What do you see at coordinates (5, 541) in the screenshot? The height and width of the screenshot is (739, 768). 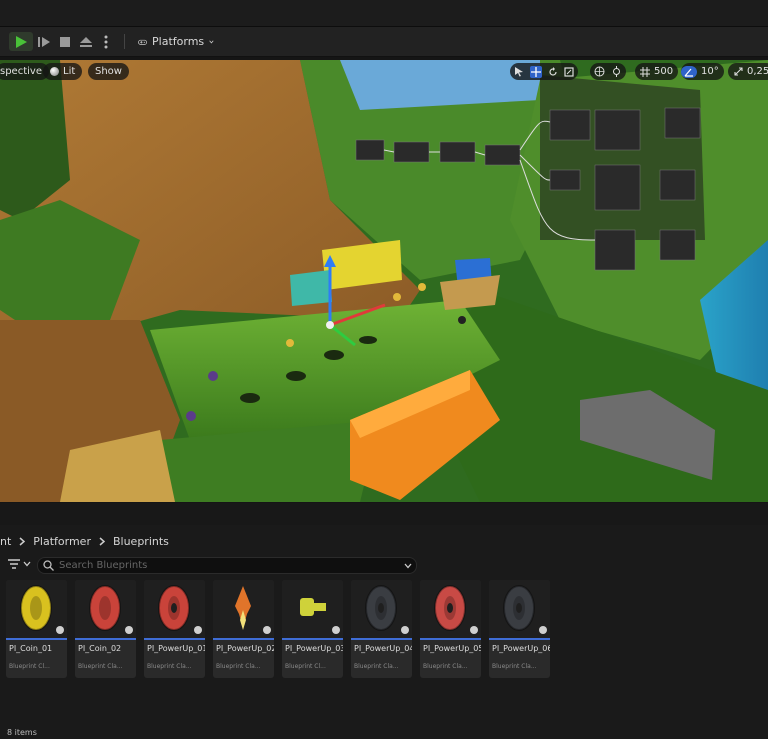 I see `breadcrumb-item-content: nt` at bounding box center [5, 541].